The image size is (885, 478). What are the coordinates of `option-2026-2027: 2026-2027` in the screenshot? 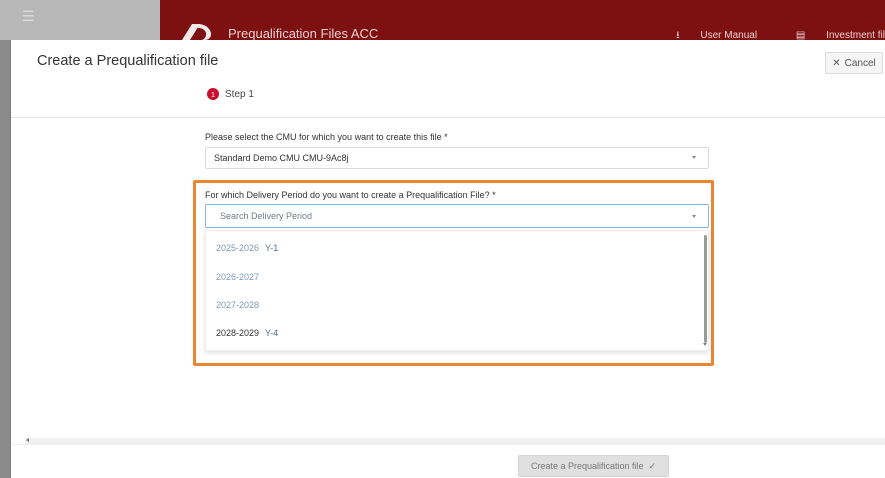 It's located at (237, 277).